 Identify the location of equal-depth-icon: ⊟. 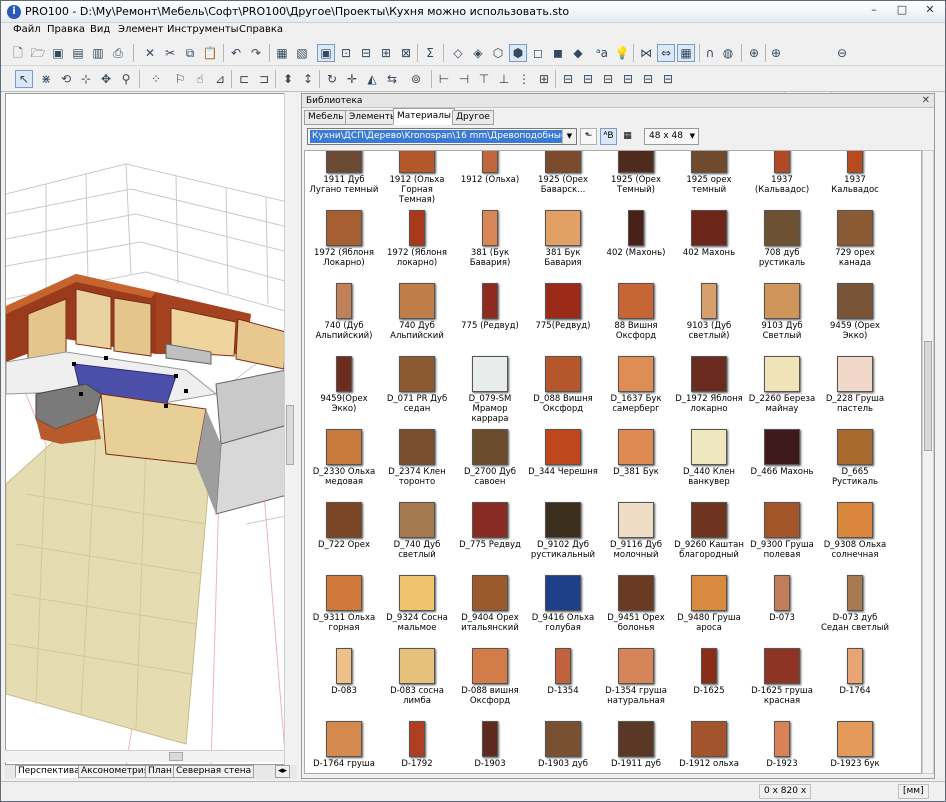
(608, 79).